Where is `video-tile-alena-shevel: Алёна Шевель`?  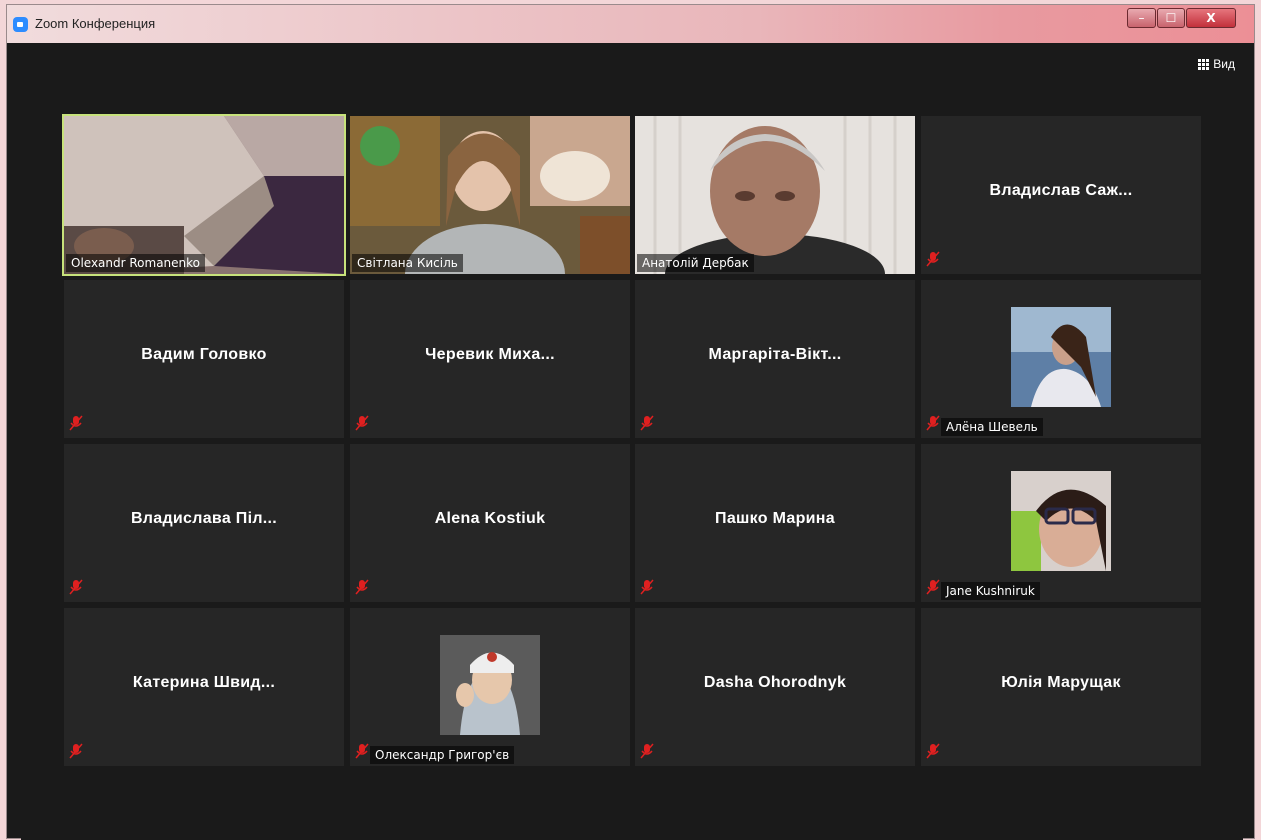 video-tile-alena-shevel: Алёна Шевель is located at coordinates (1061, 359).